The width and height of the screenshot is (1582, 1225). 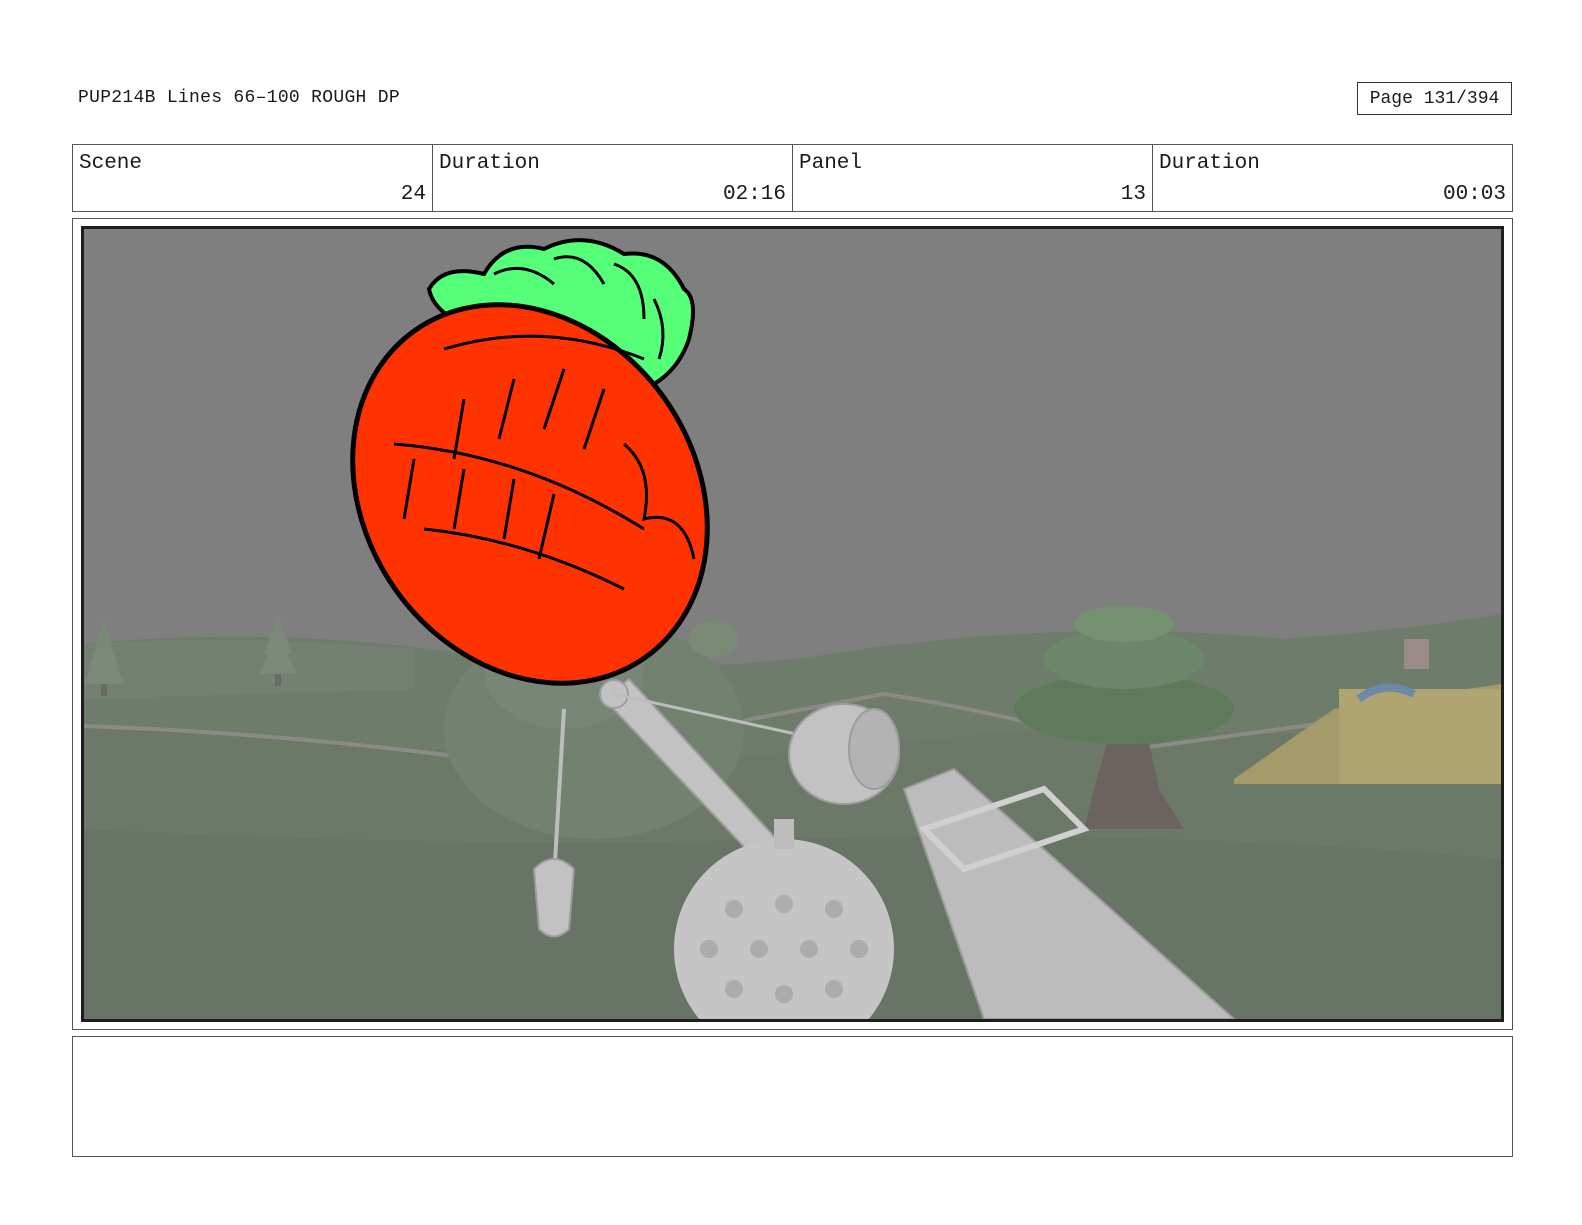 What do you see at coordinates (413, 194) in the screenshot?
I see `scene-value: 24` at bounding box center [413, 194].